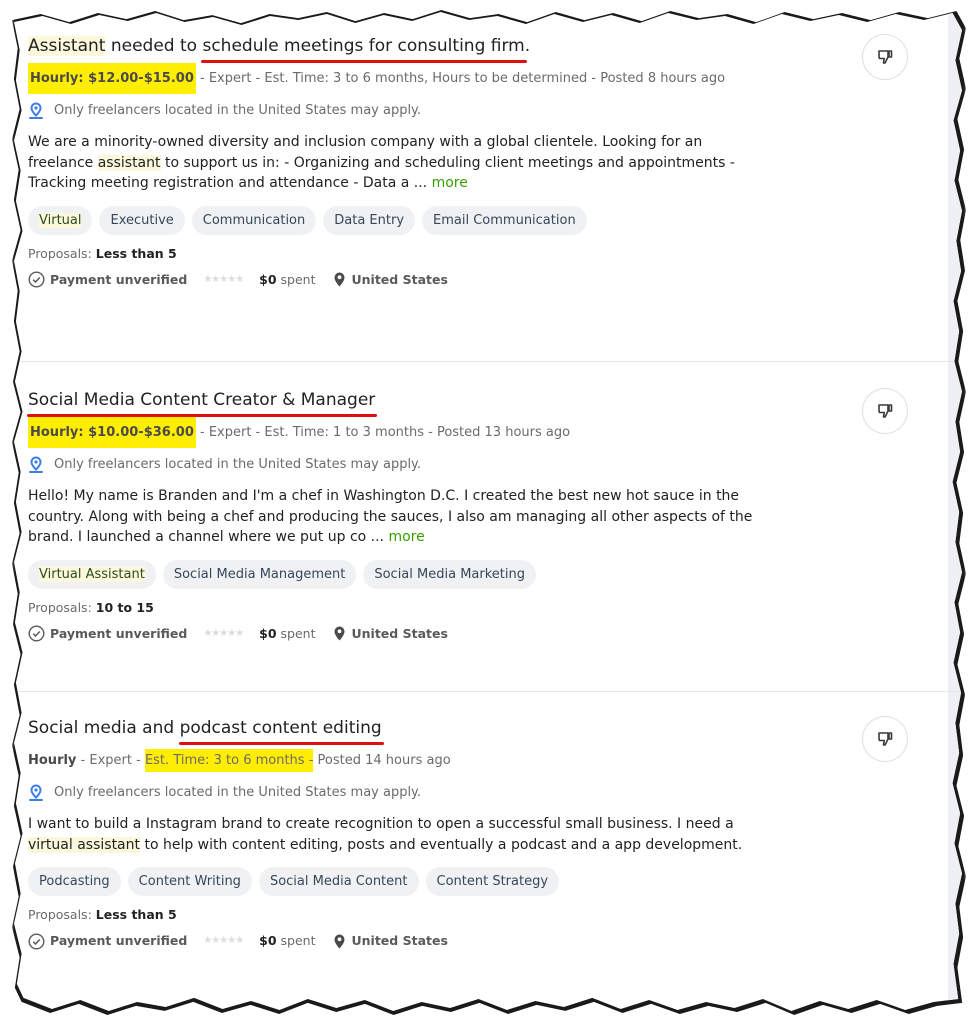 Image resolution: width=976 pixels, height=1024 pixels. I want to click on skill-tag: Executive, so click(142, 220).